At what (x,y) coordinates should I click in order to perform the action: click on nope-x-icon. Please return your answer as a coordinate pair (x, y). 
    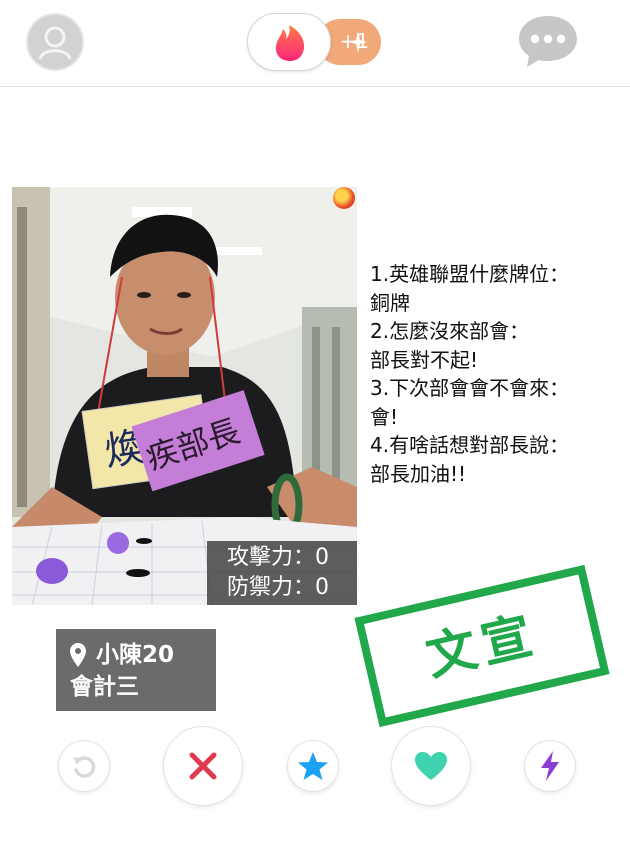
    Looking at the image, I should click on (203, 766).